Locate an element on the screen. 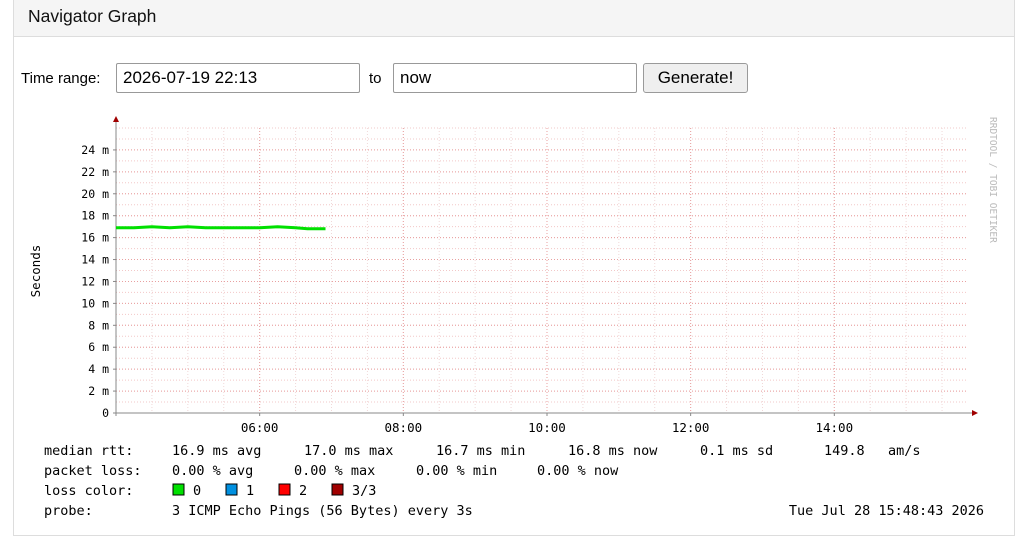  packet-loss-avg: 0.00 % avg is located at coordinates (212, 471).